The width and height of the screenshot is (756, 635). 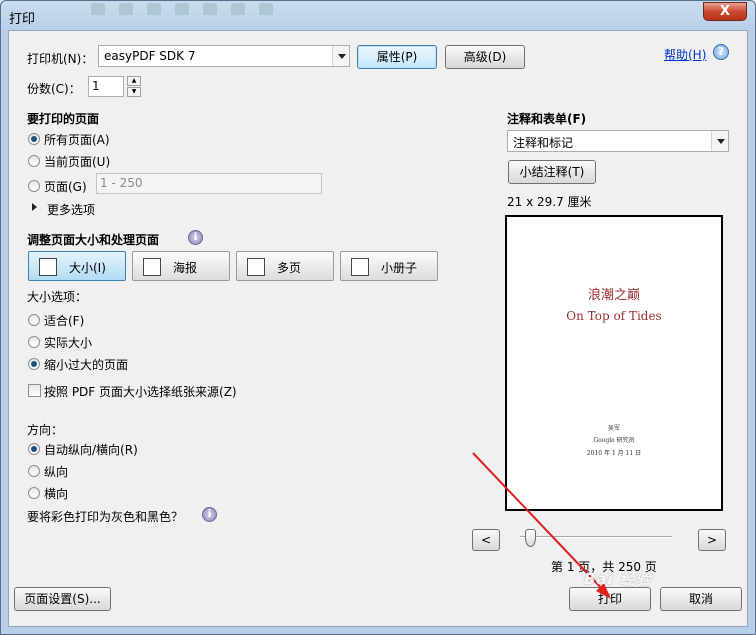 I want to click on pages-label: 页面(G), so click(x=65, y=187).